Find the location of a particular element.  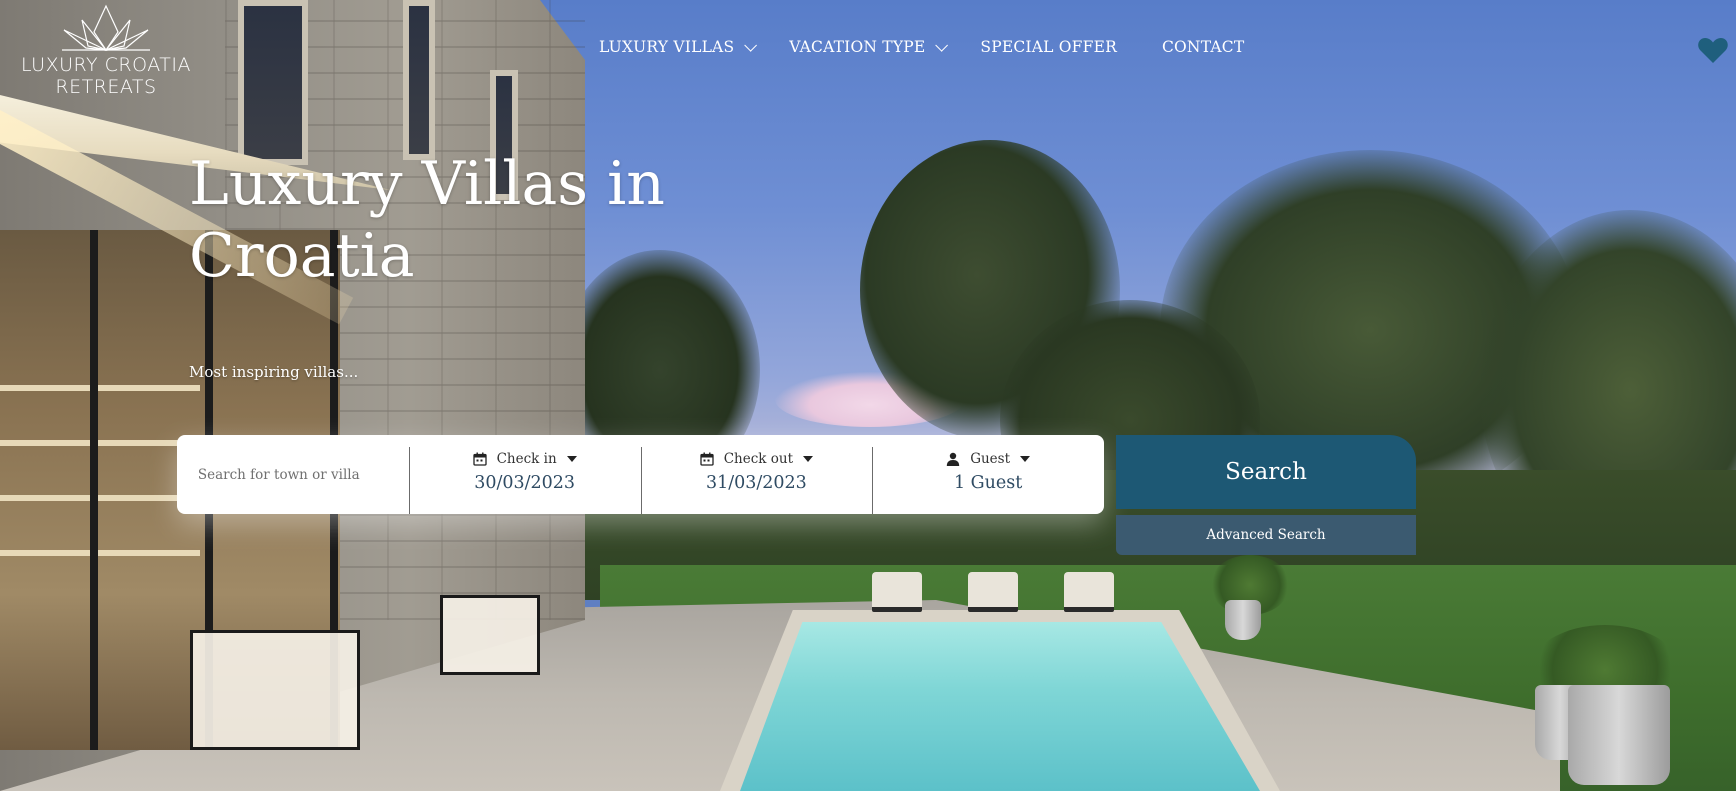

heart-icon is located at coordinates (1713, 50).